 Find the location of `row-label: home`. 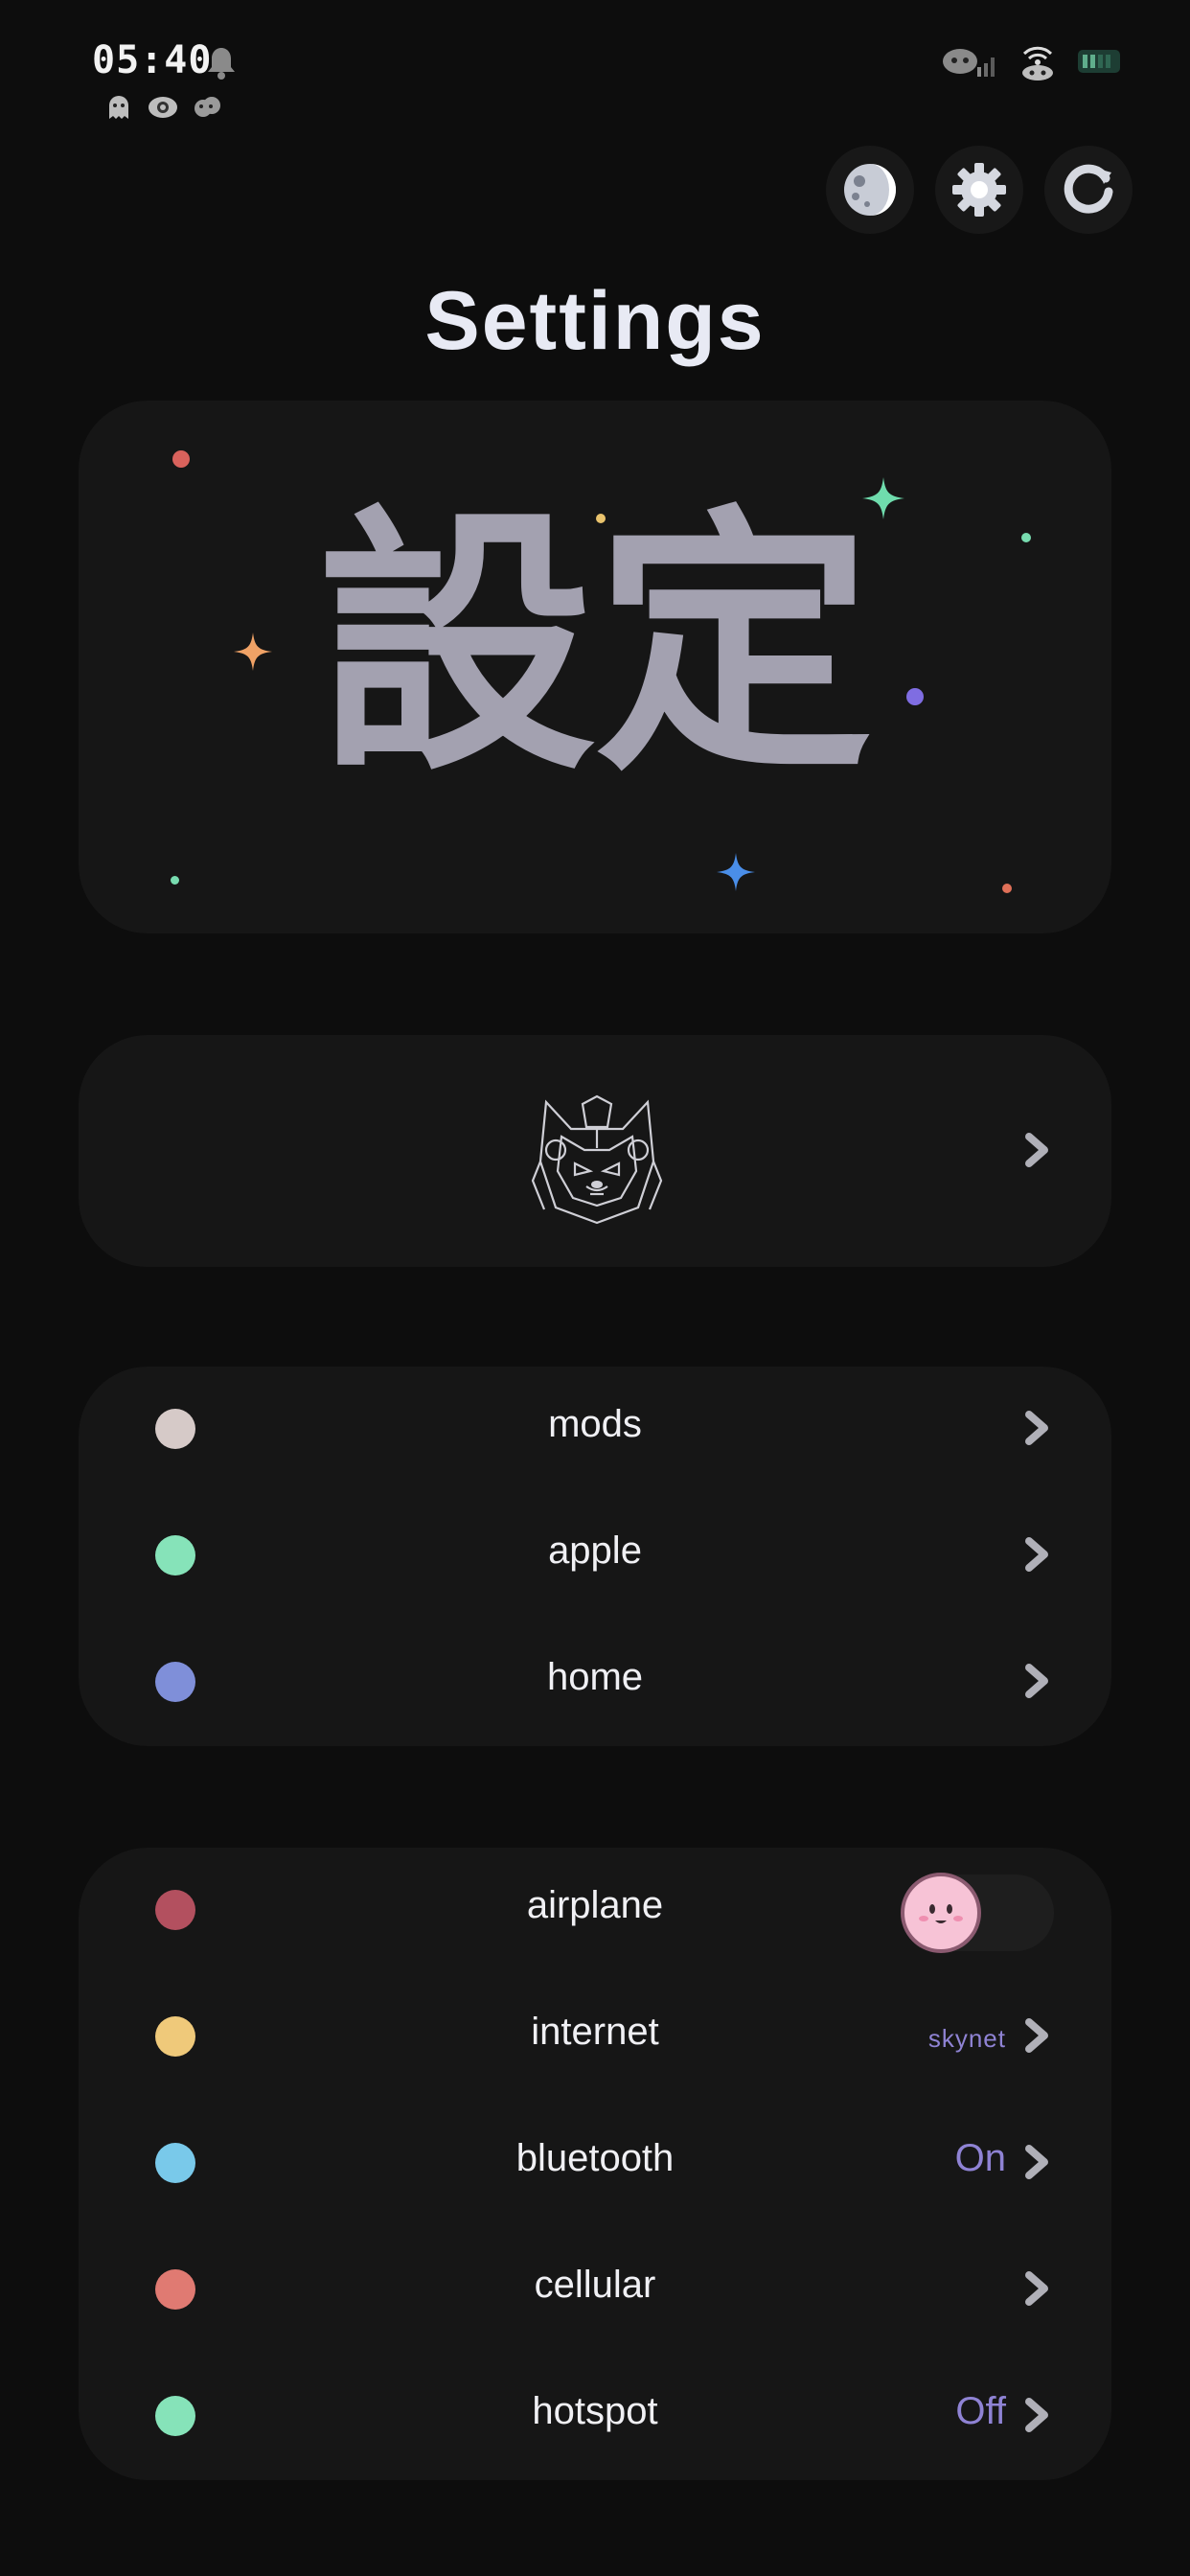

row-label: home is located at coordinates (595, 1677).